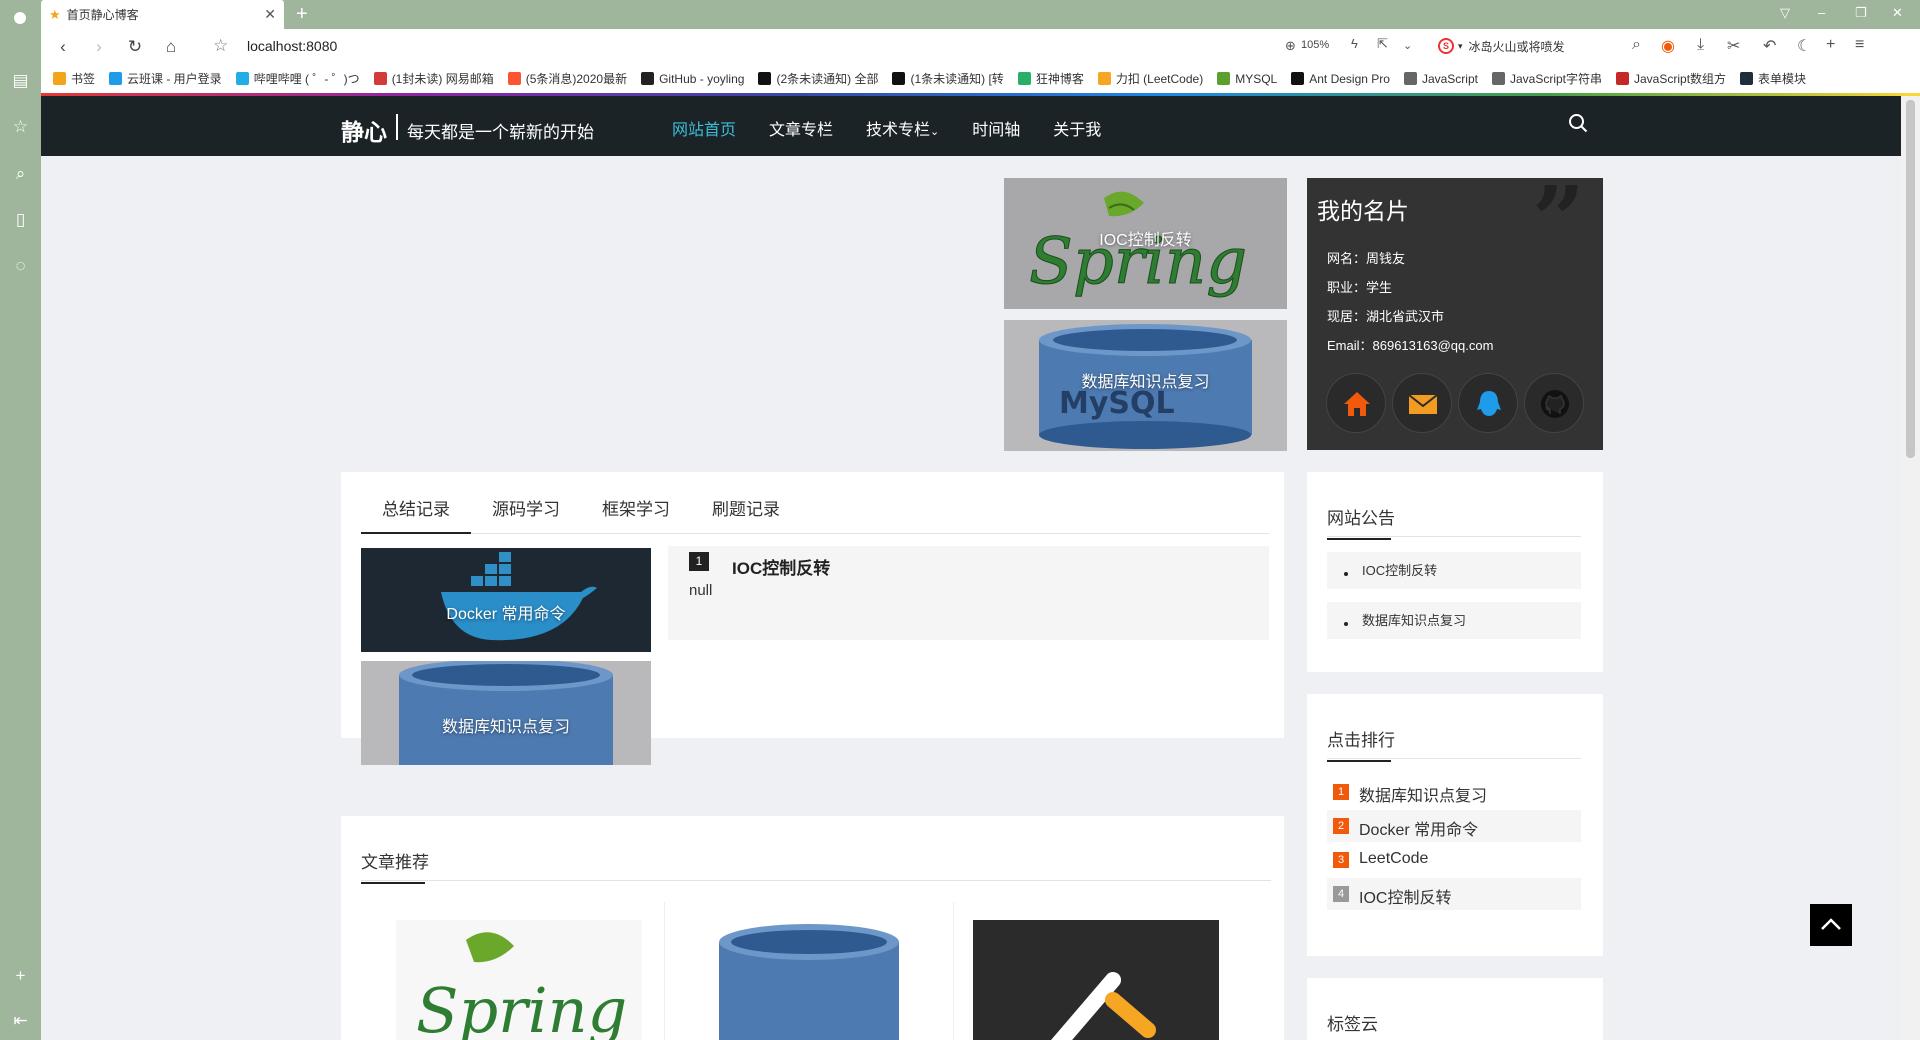 Image resolution: width=1920 pixels, height=1040 pixels. What do you see at coordinates (968, 593) in the screenshot?
I see `article-detail: 1 IOC控制反转 null` at bounding box center [968, 593].